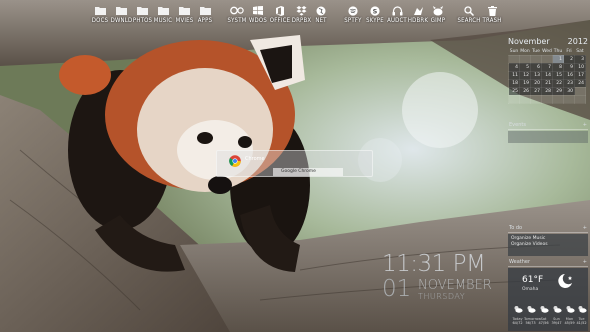 The width and height of the screenshot is (590, 332). What do you see at coordinates (514, 75) in the screenshot?
I see `calendar-day: 11` at bounding box center [514, 75].